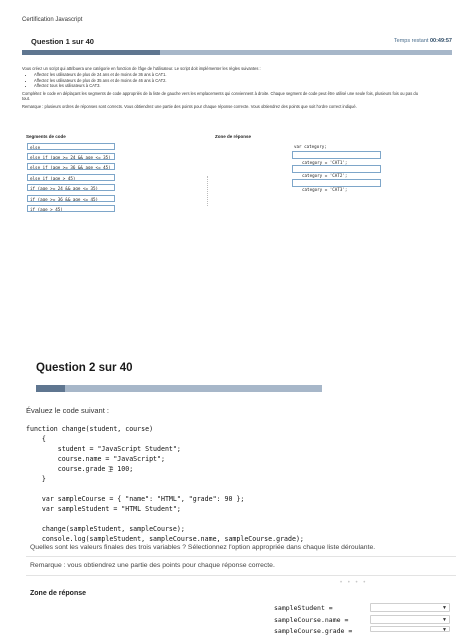 This screenshot has width=474, height=635. I want to click on code-segment: if (age >= 24 && age <= 35), so click(71, 187).